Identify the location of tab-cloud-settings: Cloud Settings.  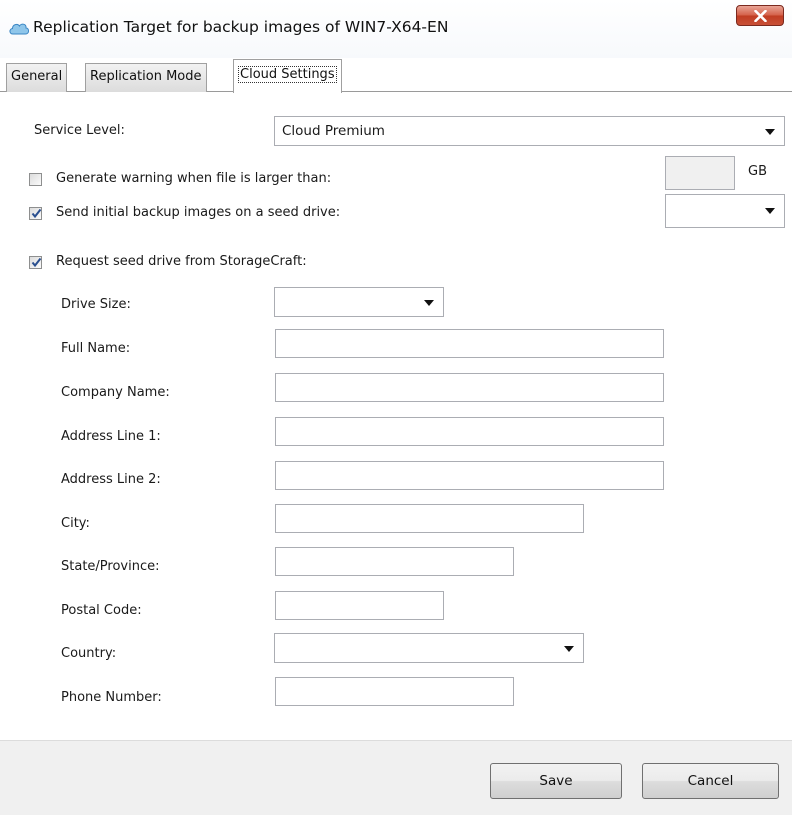
(287, 76).